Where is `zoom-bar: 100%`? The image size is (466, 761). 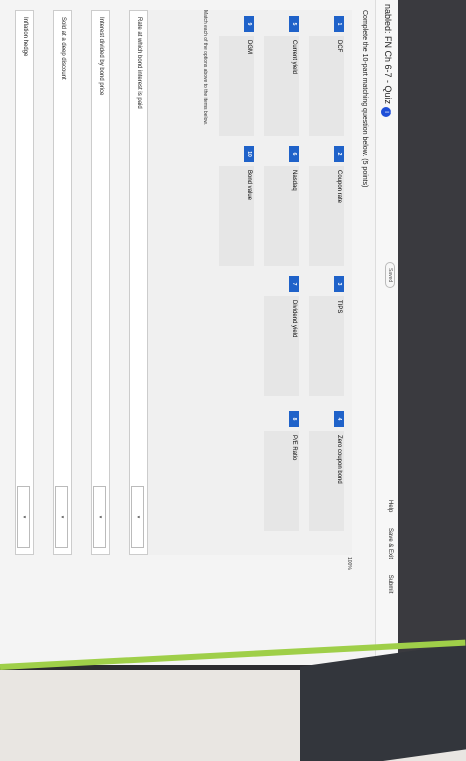 zoom-bar: 100% is located at coordinates (247, 565).